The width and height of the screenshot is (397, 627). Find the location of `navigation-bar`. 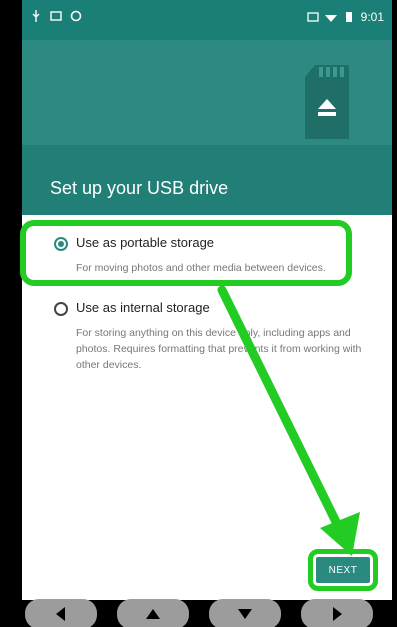

navigation-bar is located at coordinates (198, 612).